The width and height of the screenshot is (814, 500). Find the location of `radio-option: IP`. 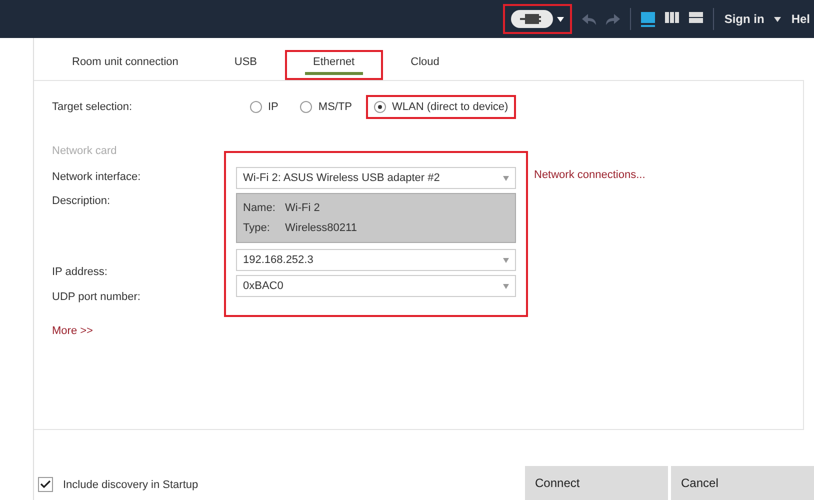

radio-option: IP is located at coordinates (264, 107).